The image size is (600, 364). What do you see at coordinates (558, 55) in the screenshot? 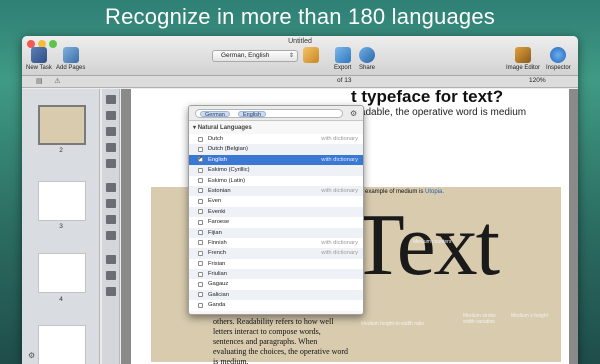
I see `inspector-icon` at bounding box center [558, 55].